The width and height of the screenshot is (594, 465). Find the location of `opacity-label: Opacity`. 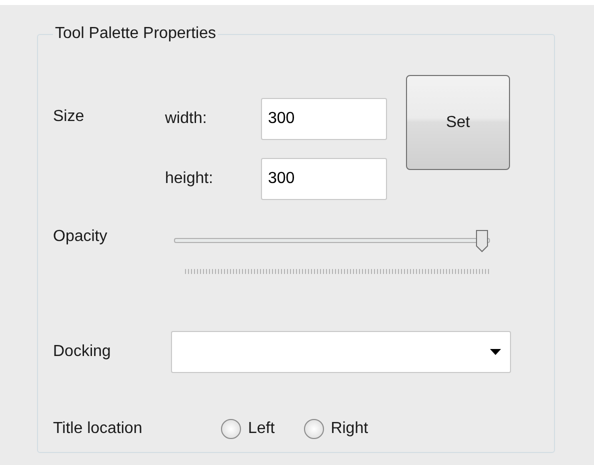

opacity-label: Opacity is located at coordinates (80, 237).